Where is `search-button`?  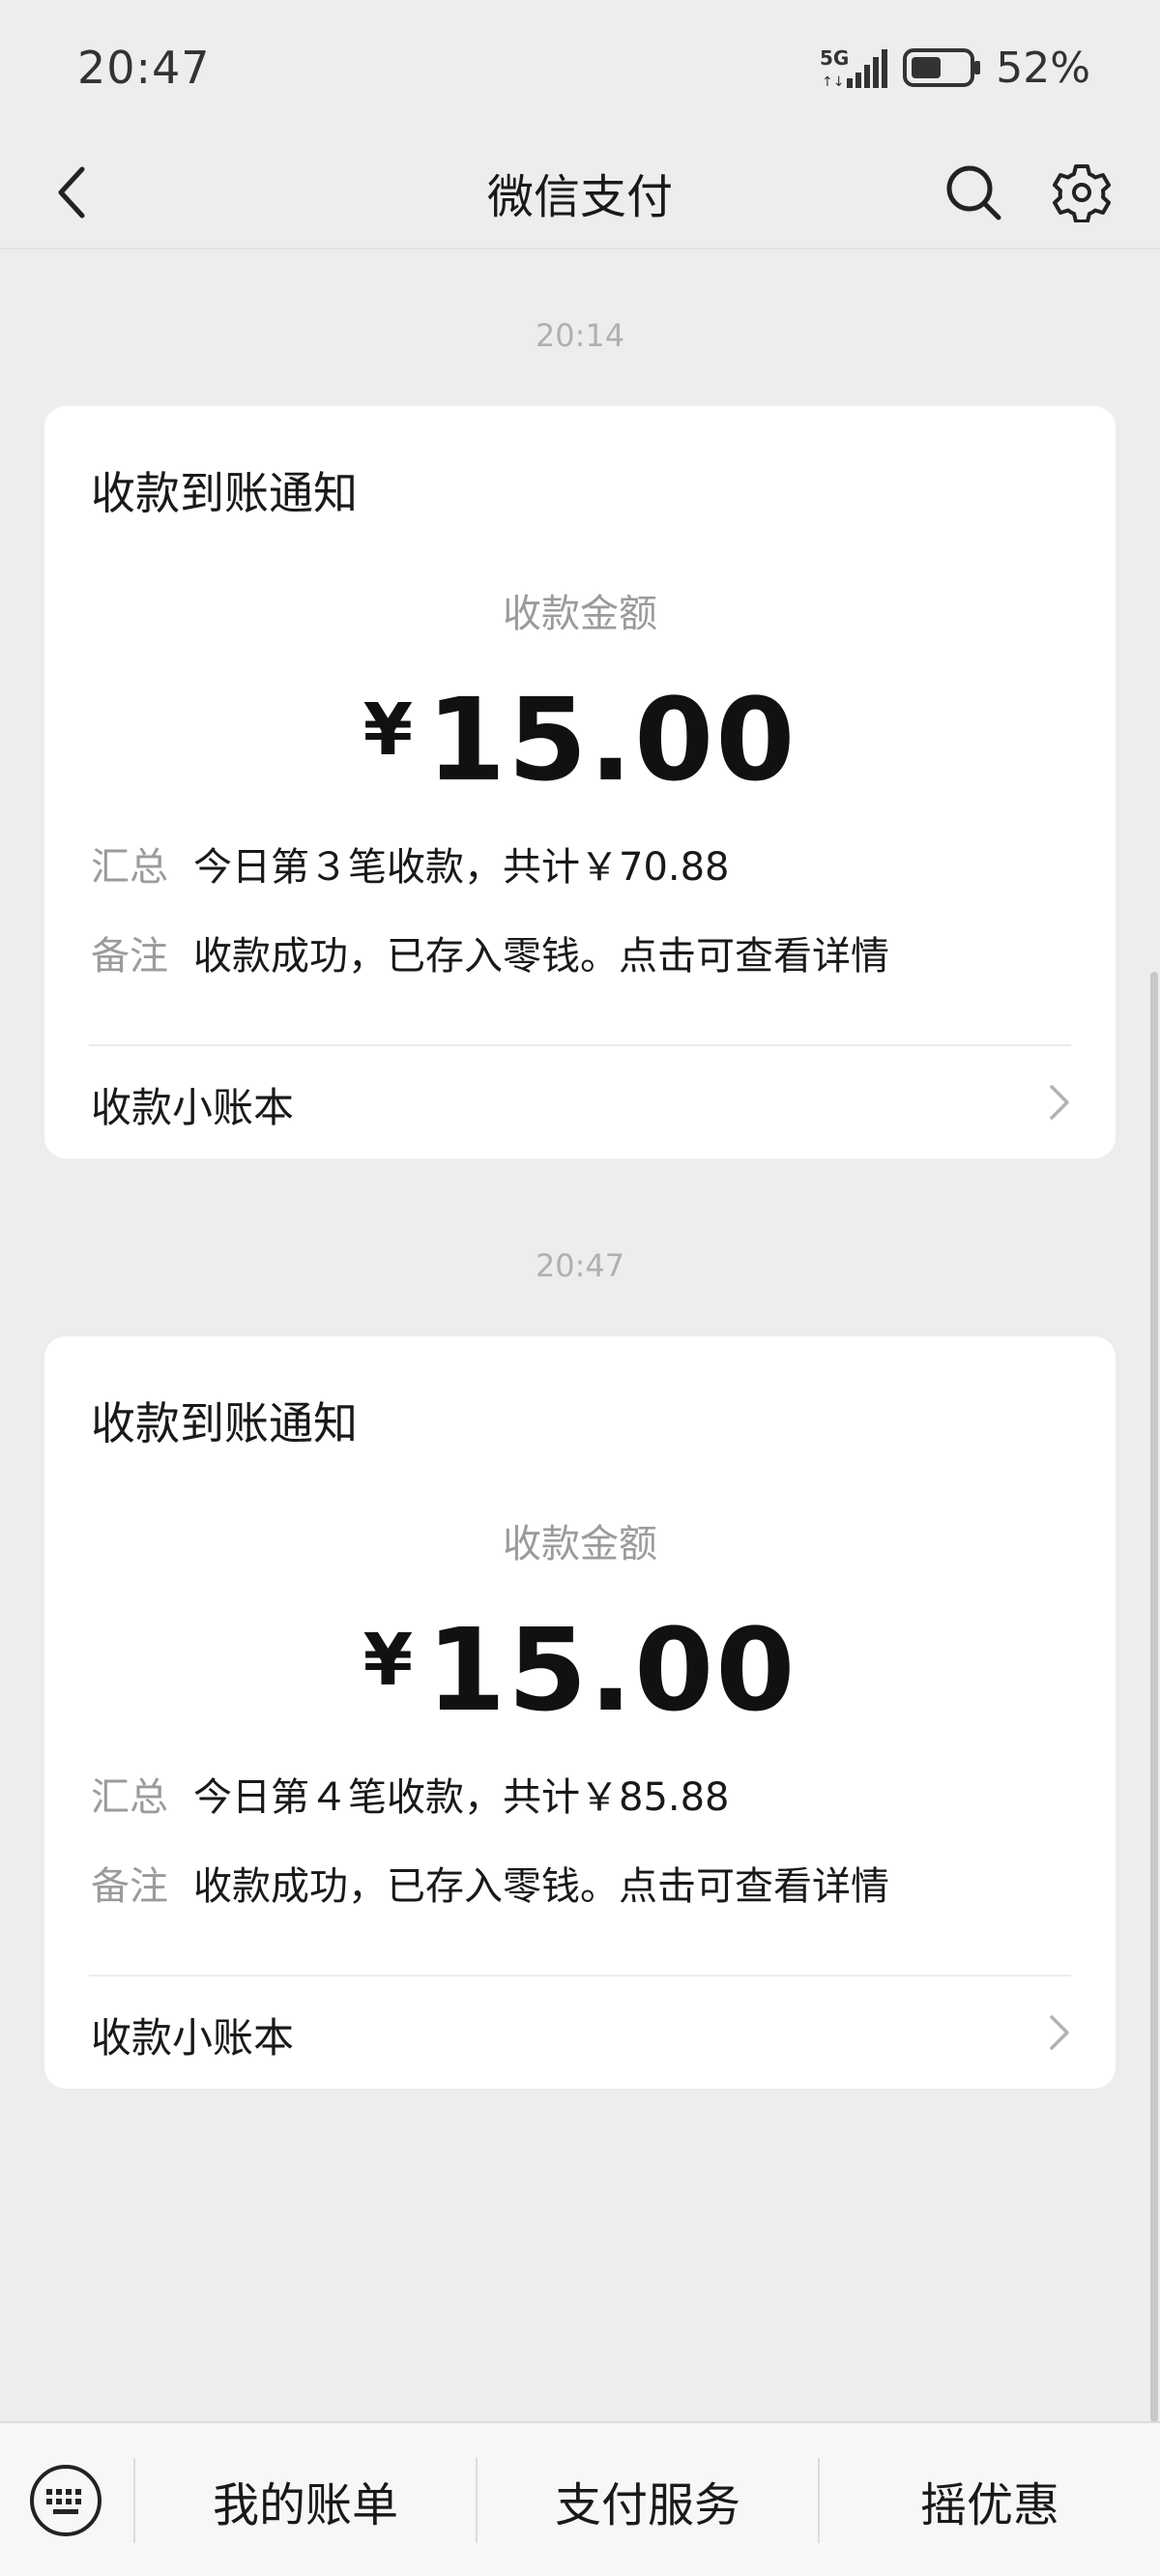 search-button is located at coordinates (973, 192).